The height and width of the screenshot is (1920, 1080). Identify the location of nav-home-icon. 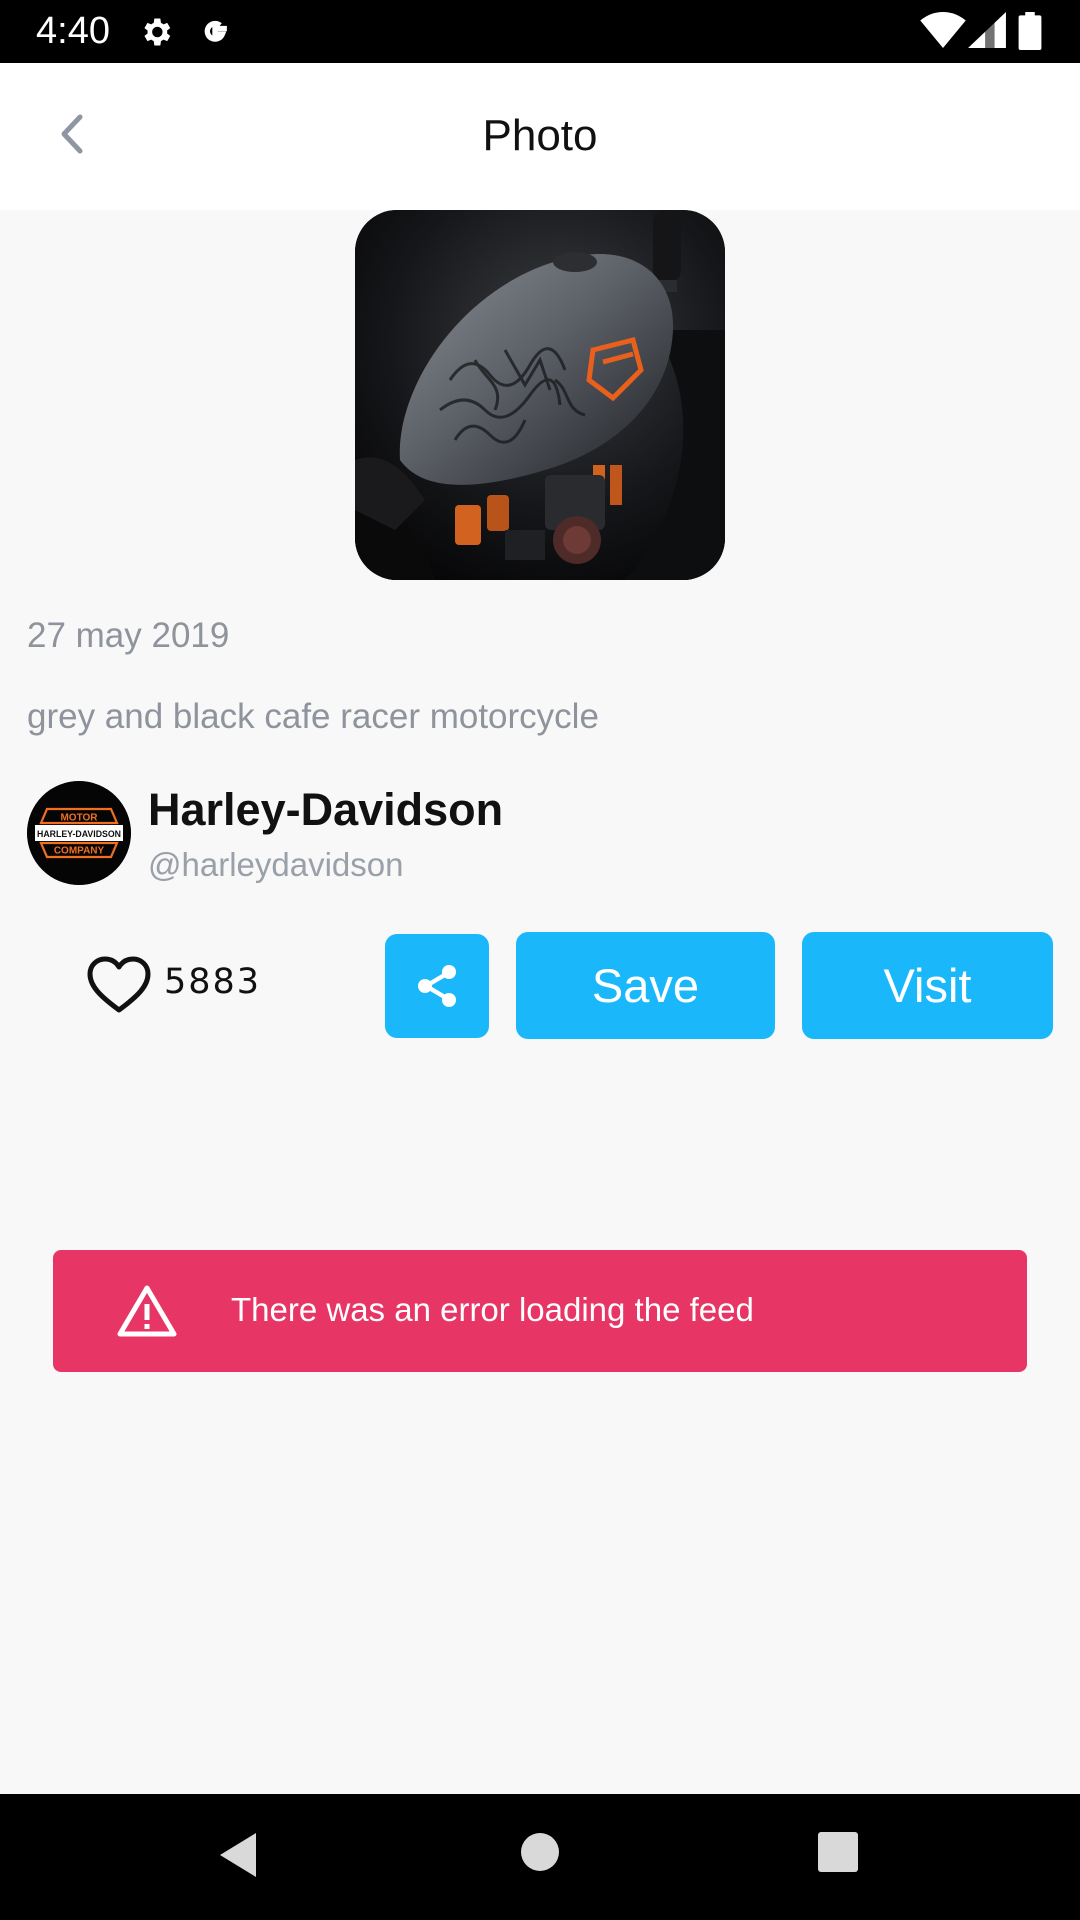
(540, 1852).